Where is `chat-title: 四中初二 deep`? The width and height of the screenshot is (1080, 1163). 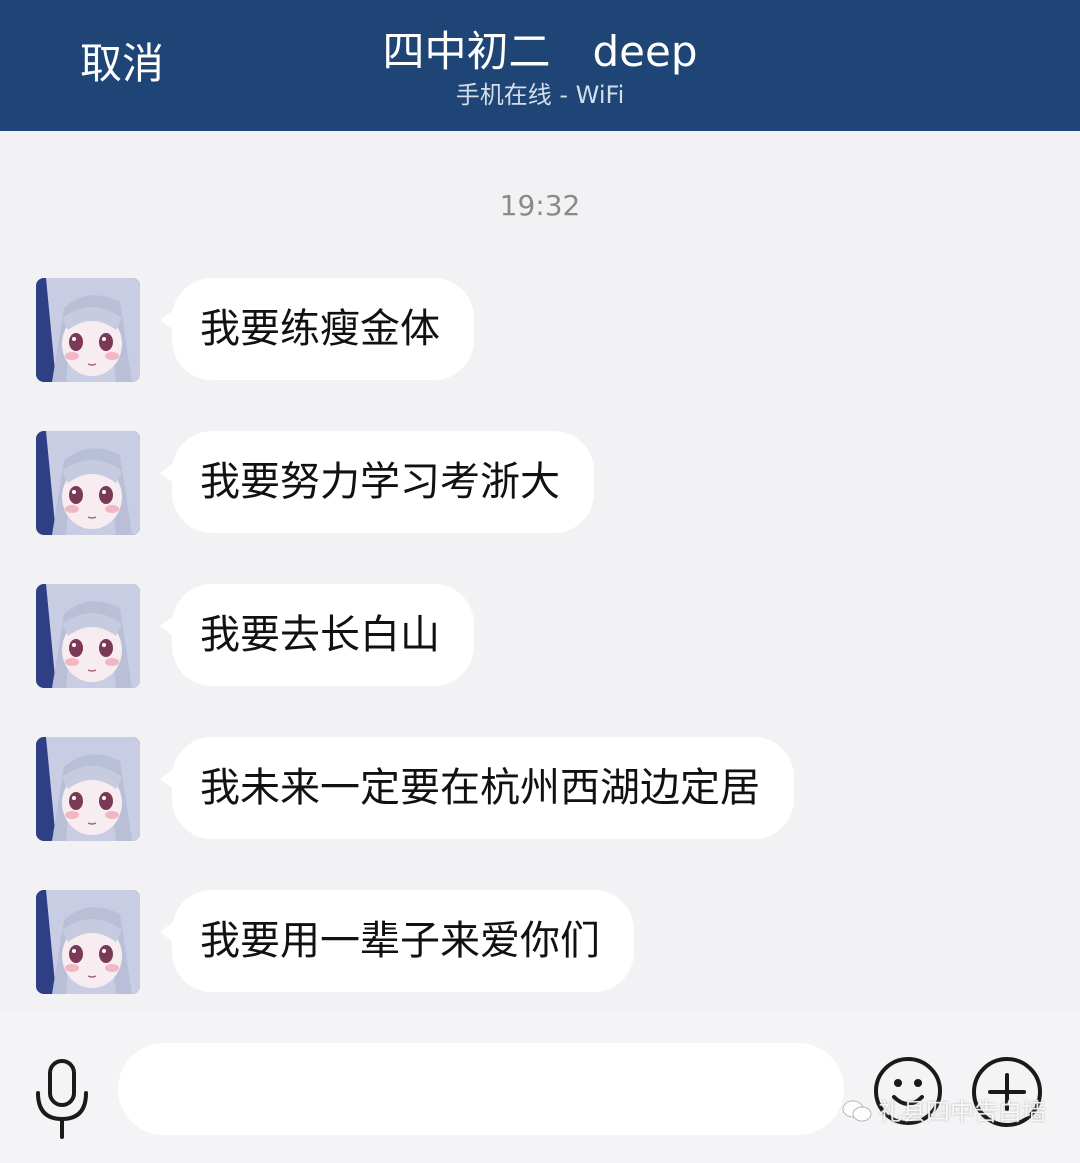
chat-title: 四中初二 deep is located at coordinates (540, 51).